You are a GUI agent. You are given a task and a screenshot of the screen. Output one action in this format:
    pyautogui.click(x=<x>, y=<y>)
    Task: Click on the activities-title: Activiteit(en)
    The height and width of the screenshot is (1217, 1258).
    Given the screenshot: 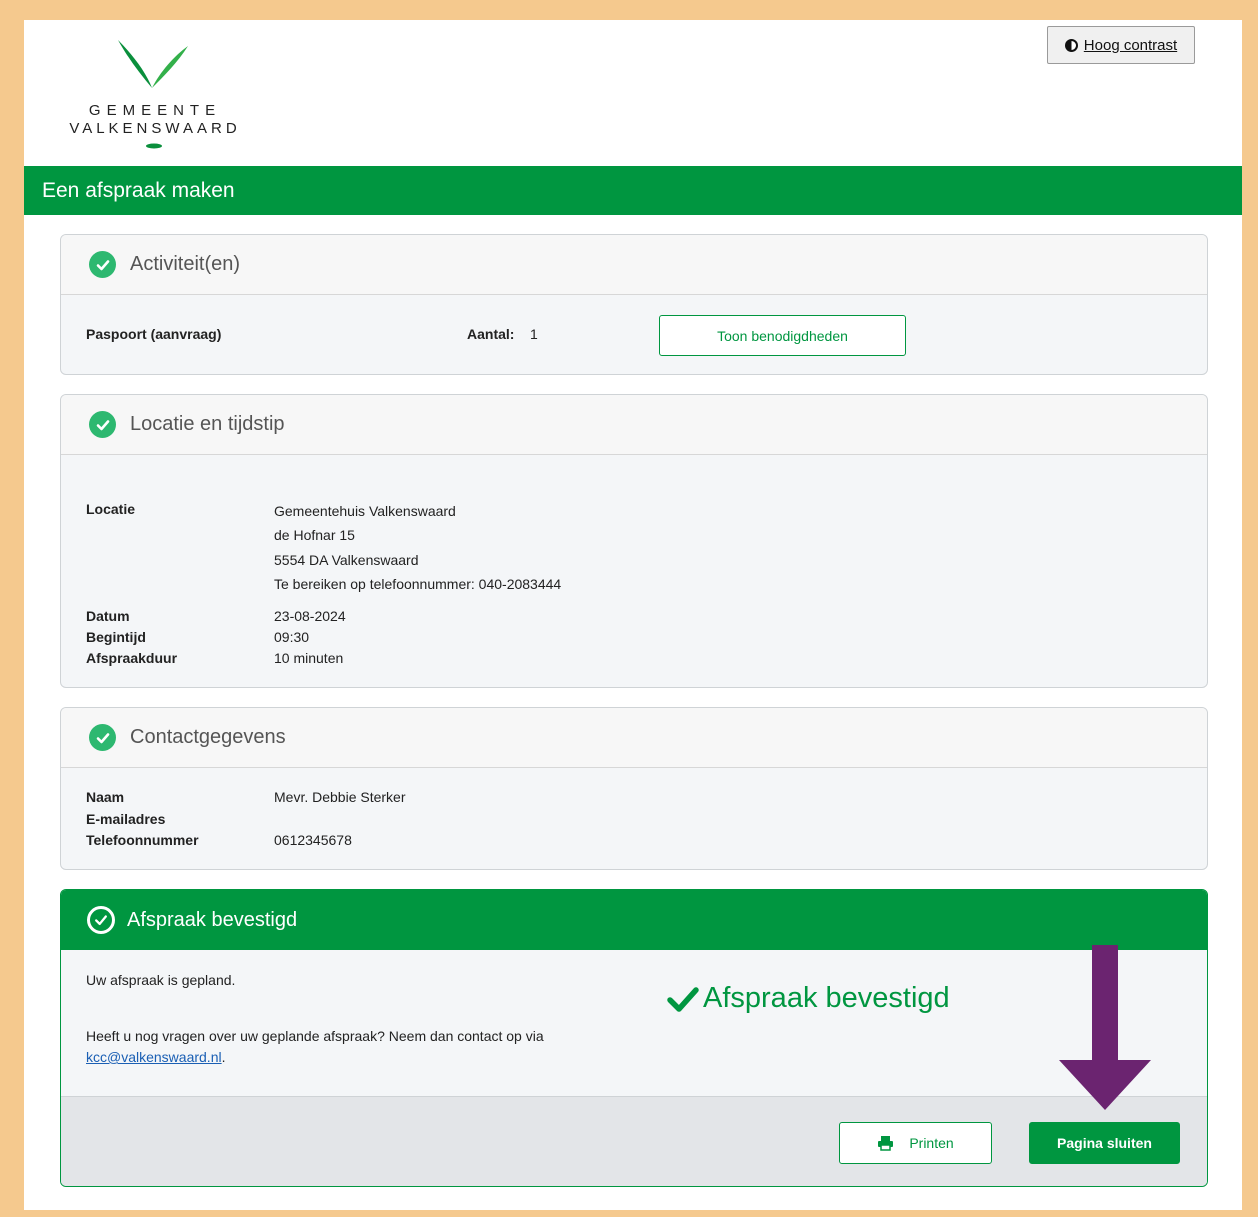 What is the action you would take?
    pyautogui.click(x=185, y=264)
    